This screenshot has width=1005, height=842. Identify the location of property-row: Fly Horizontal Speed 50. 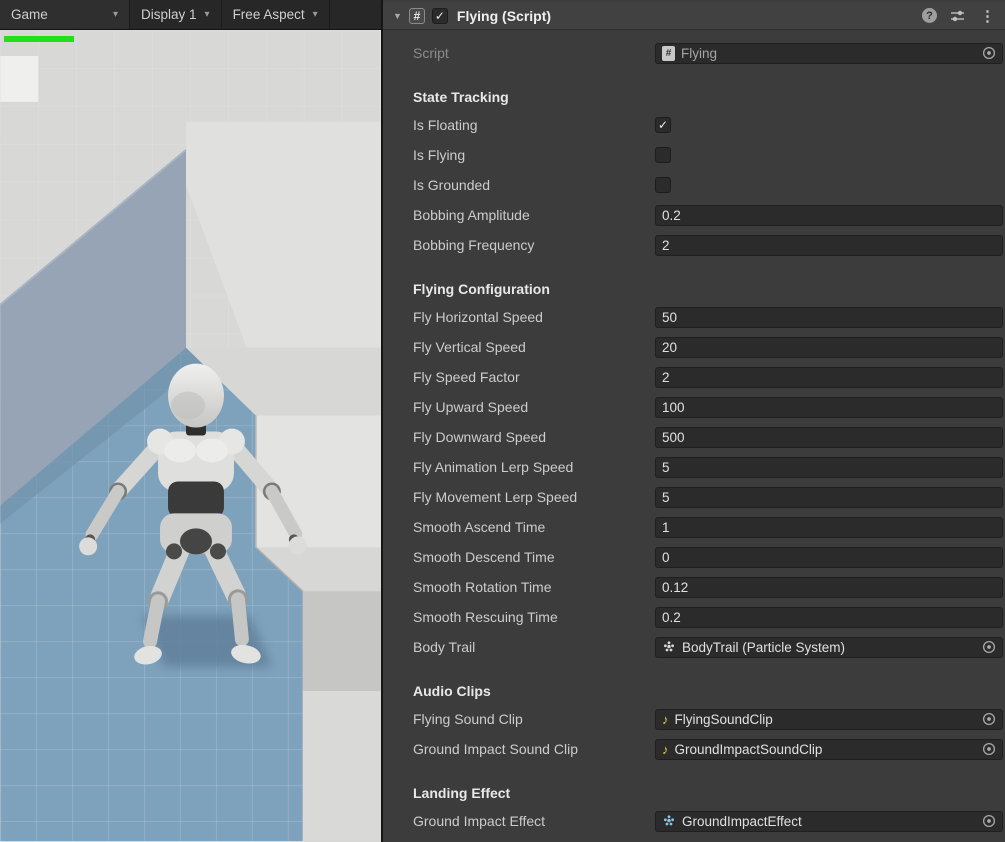
(694, 317).